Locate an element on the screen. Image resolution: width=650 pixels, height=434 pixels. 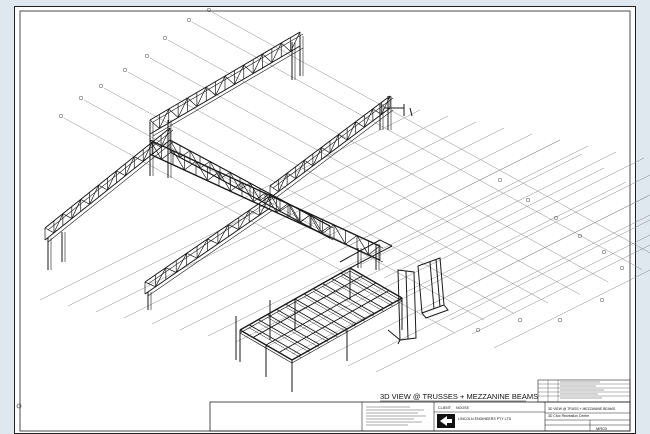
sheet-title-small: 3D VIEW @ TRUSS + MEZZANINE BEAMS is located at coordinates (582, 409).